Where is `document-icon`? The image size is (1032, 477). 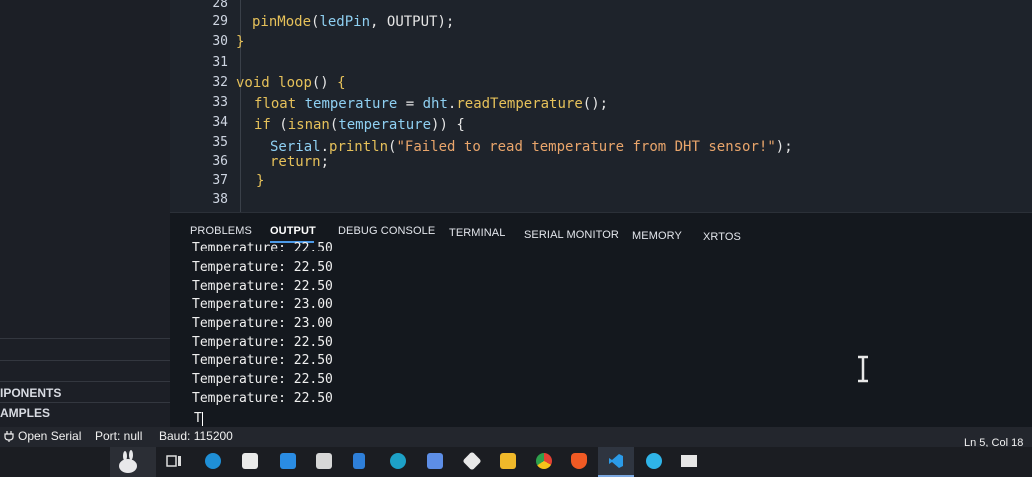
document-icon is located at coordinates (435, 461).